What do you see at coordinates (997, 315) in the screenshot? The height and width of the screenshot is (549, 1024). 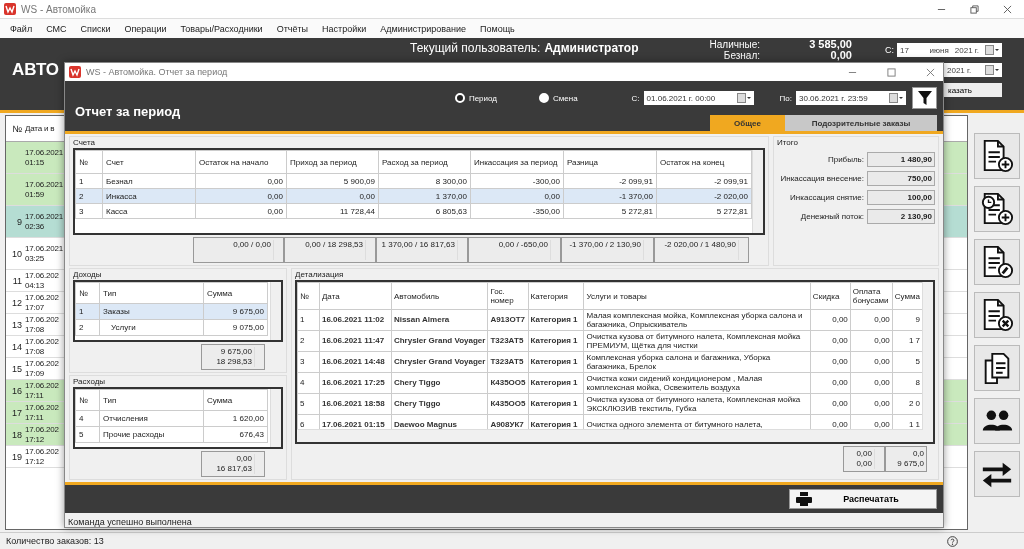 I see `doc-remove-button` at bounding box center [997, 315].